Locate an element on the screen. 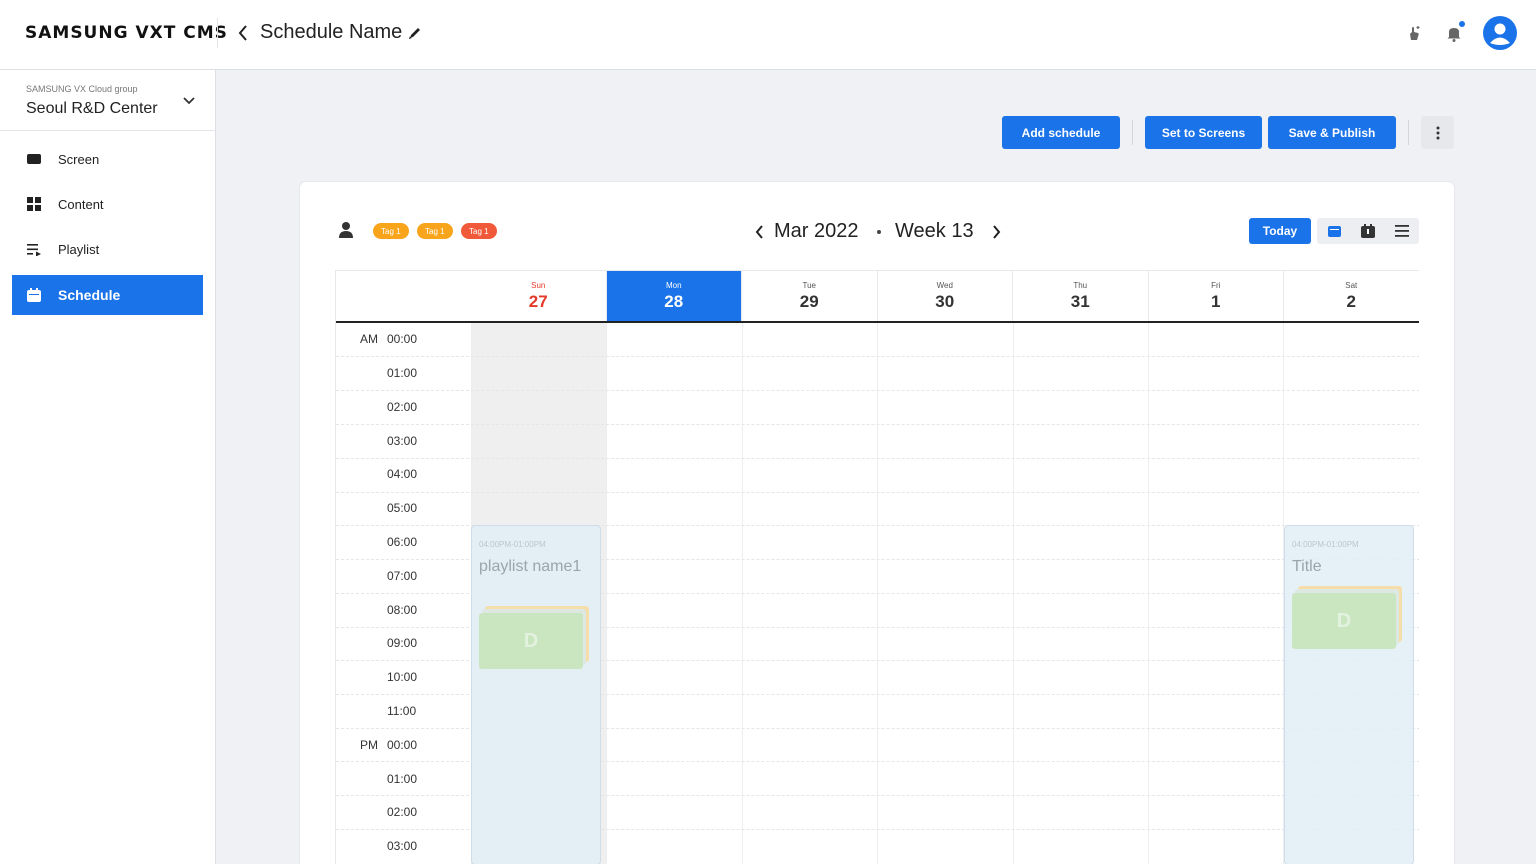 The image size is (1536, 864). touch-hand-icon is located at coordinates (1415, 33).